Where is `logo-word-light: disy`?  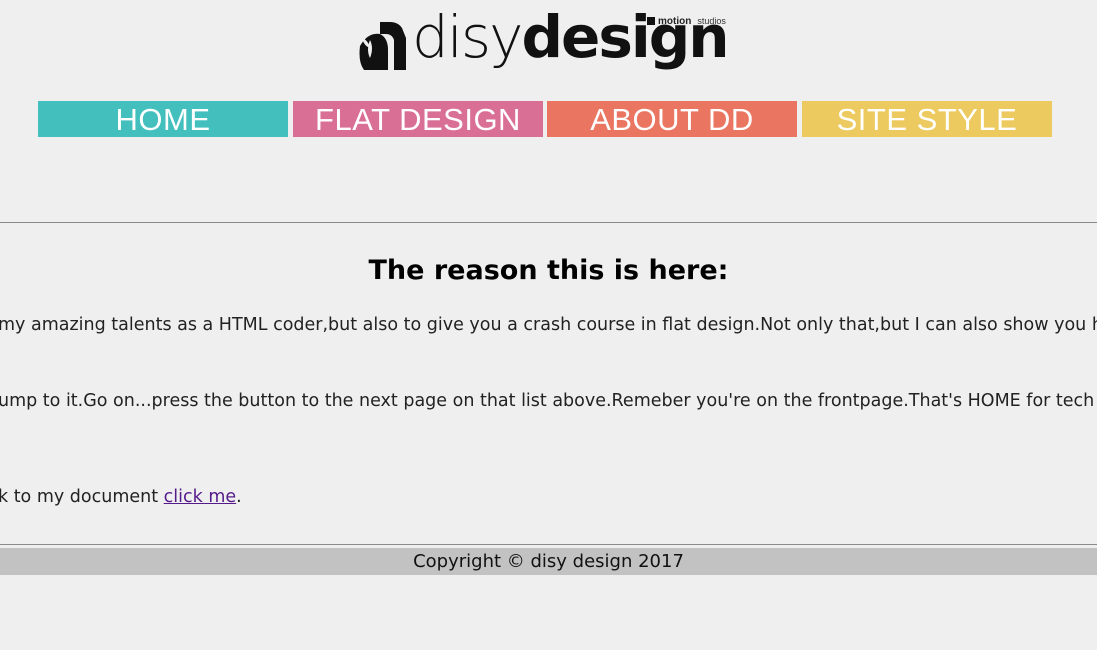 logo-word-light: disy is located at coordinates (467, 37).